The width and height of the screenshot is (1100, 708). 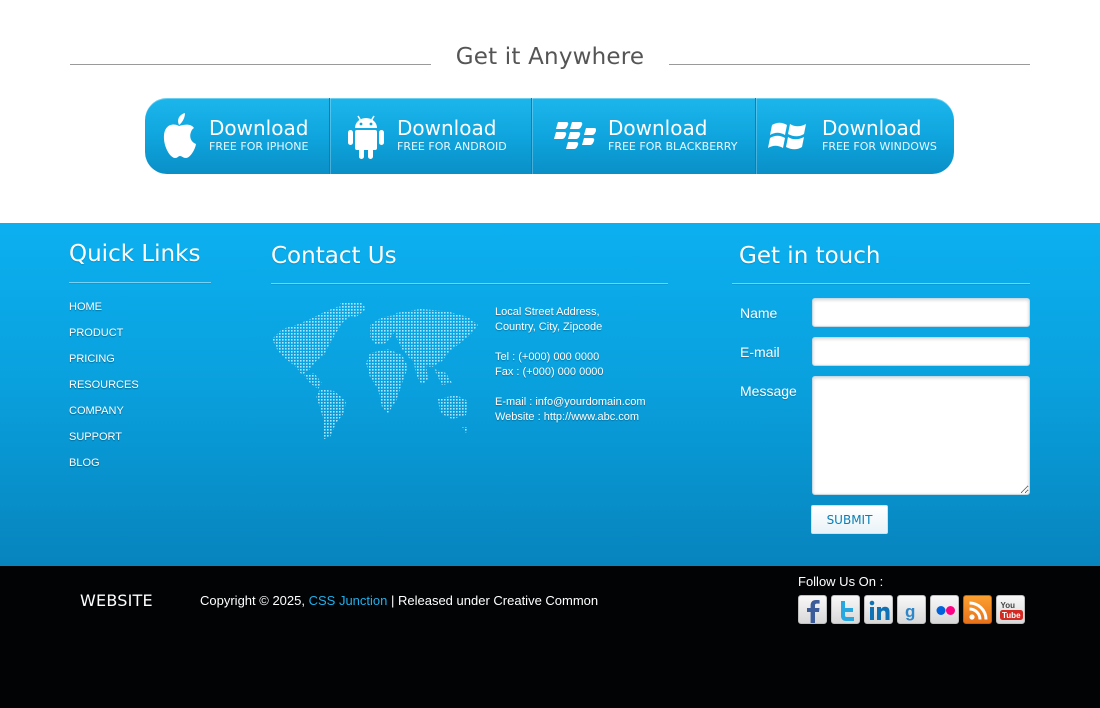 I want to click on copyright-suffix: | Released under Creative Common, so click(x=495, y=600).